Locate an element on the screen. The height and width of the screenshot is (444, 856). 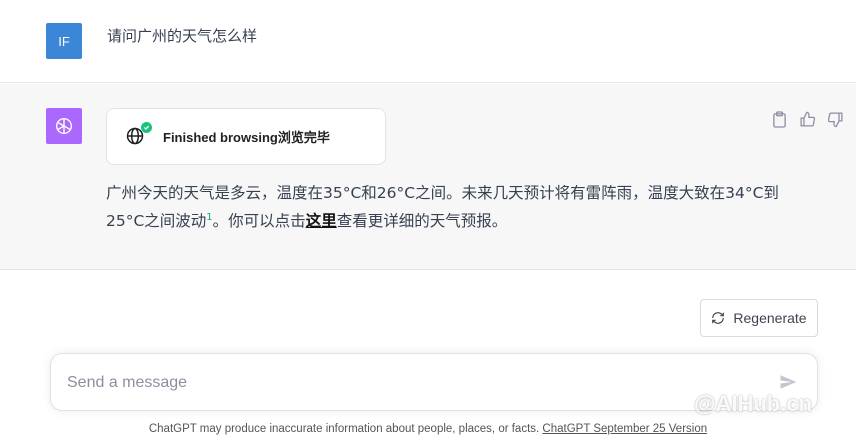
browsing-status-card: Finished browsing浏览完毕 is located at coordinates (246, 136).